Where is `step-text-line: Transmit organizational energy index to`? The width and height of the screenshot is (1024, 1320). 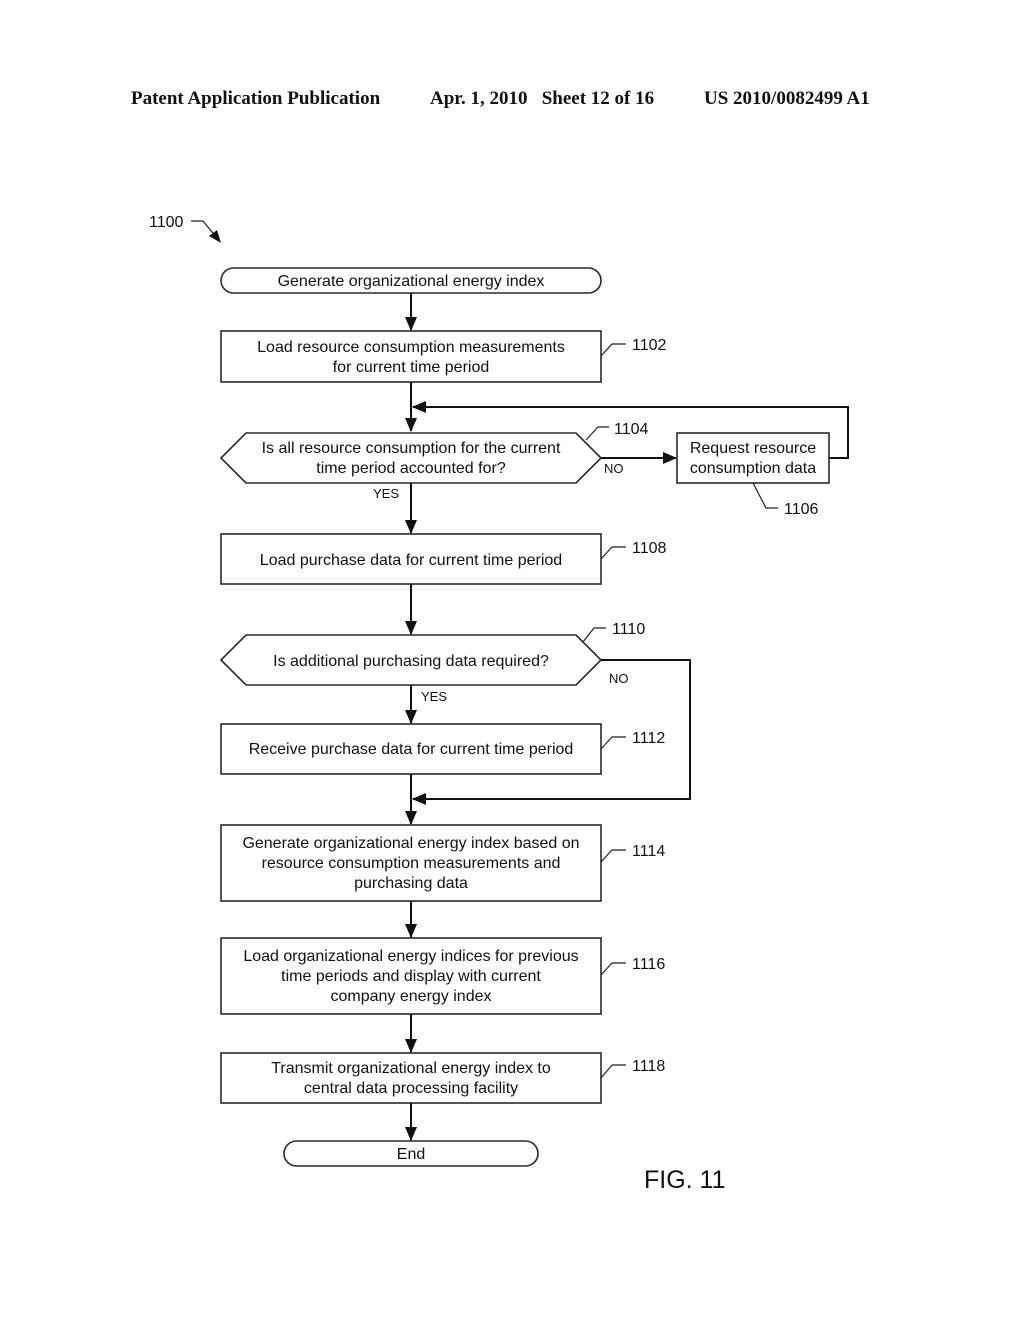
step-text-line: Transmit organizational energy index to is located at coordinates (411, 1068).